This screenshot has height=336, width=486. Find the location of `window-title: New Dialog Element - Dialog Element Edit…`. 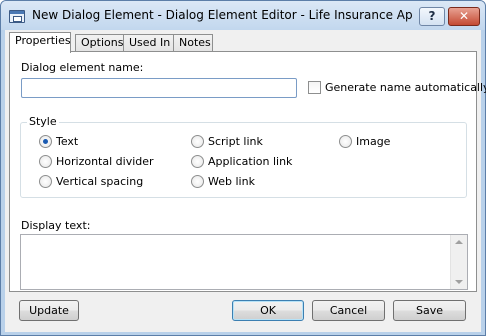

window-title: New Dialog Element - Dialog Element Edit… is located at coordinates (222, 15).